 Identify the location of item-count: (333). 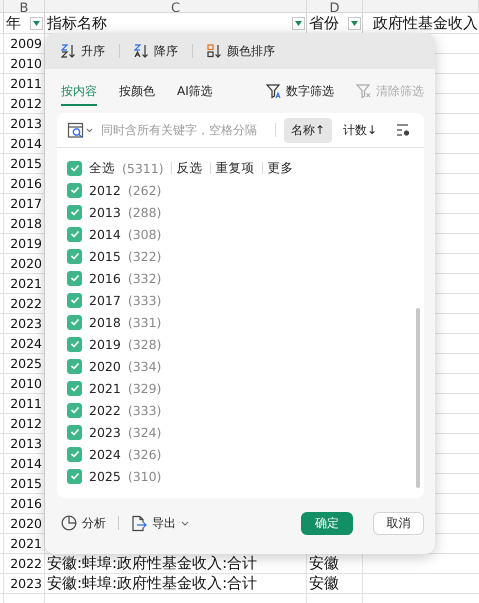
(145, 410).